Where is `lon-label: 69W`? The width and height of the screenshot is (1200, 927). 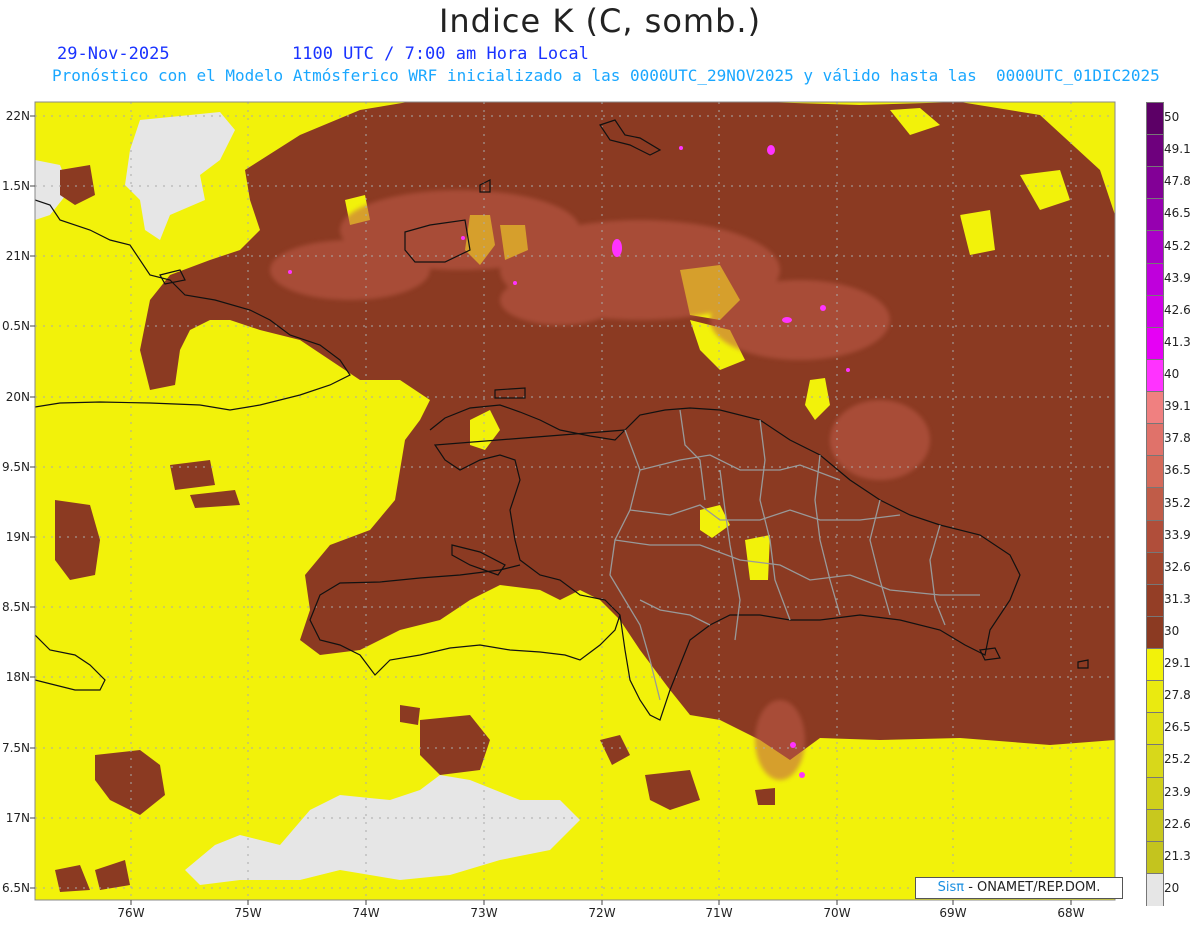 lon-label: 69W is located at coordinates (953, 913).